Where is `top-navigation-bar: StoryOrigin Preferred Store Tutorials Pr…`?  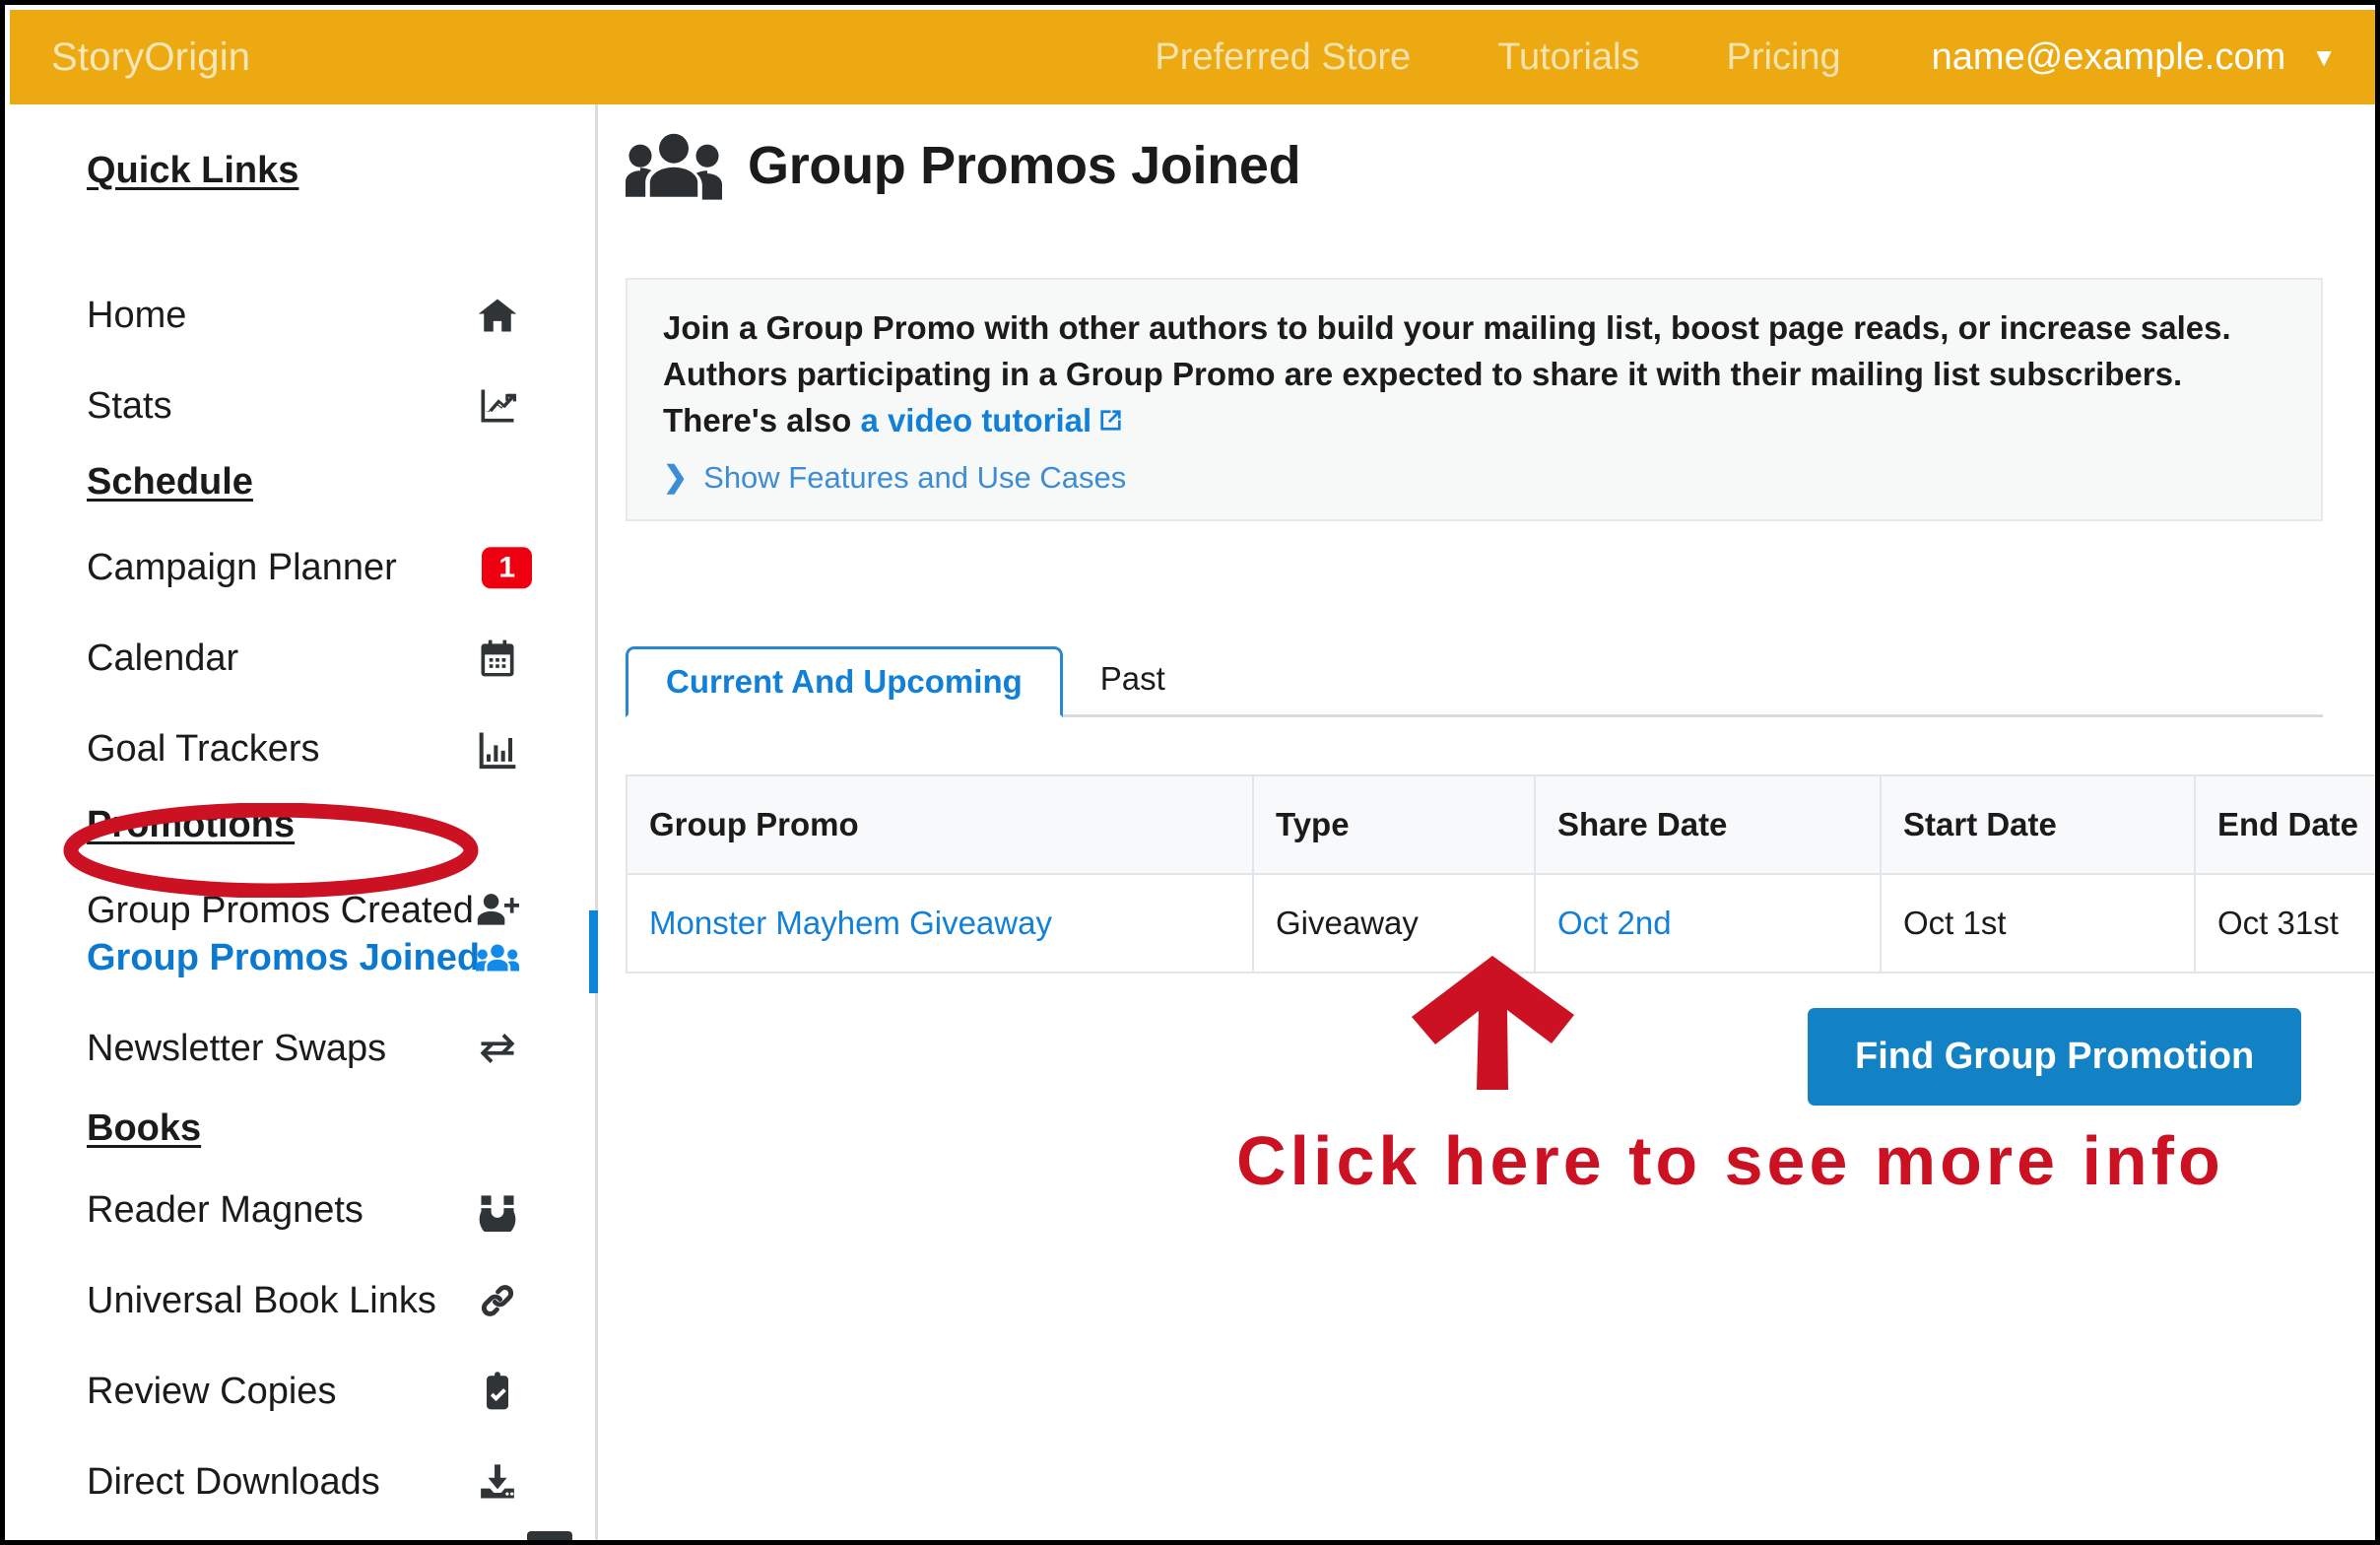 top-navigation-bar: StoryOrigin Preferred Store Tutorials Pr… is located at coordinates (1192, 57).